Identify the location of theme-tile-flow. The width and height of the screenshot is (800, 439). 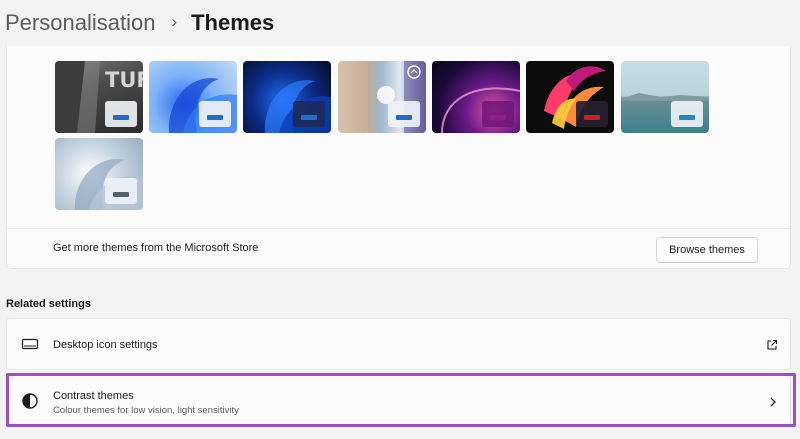
(570, 97).